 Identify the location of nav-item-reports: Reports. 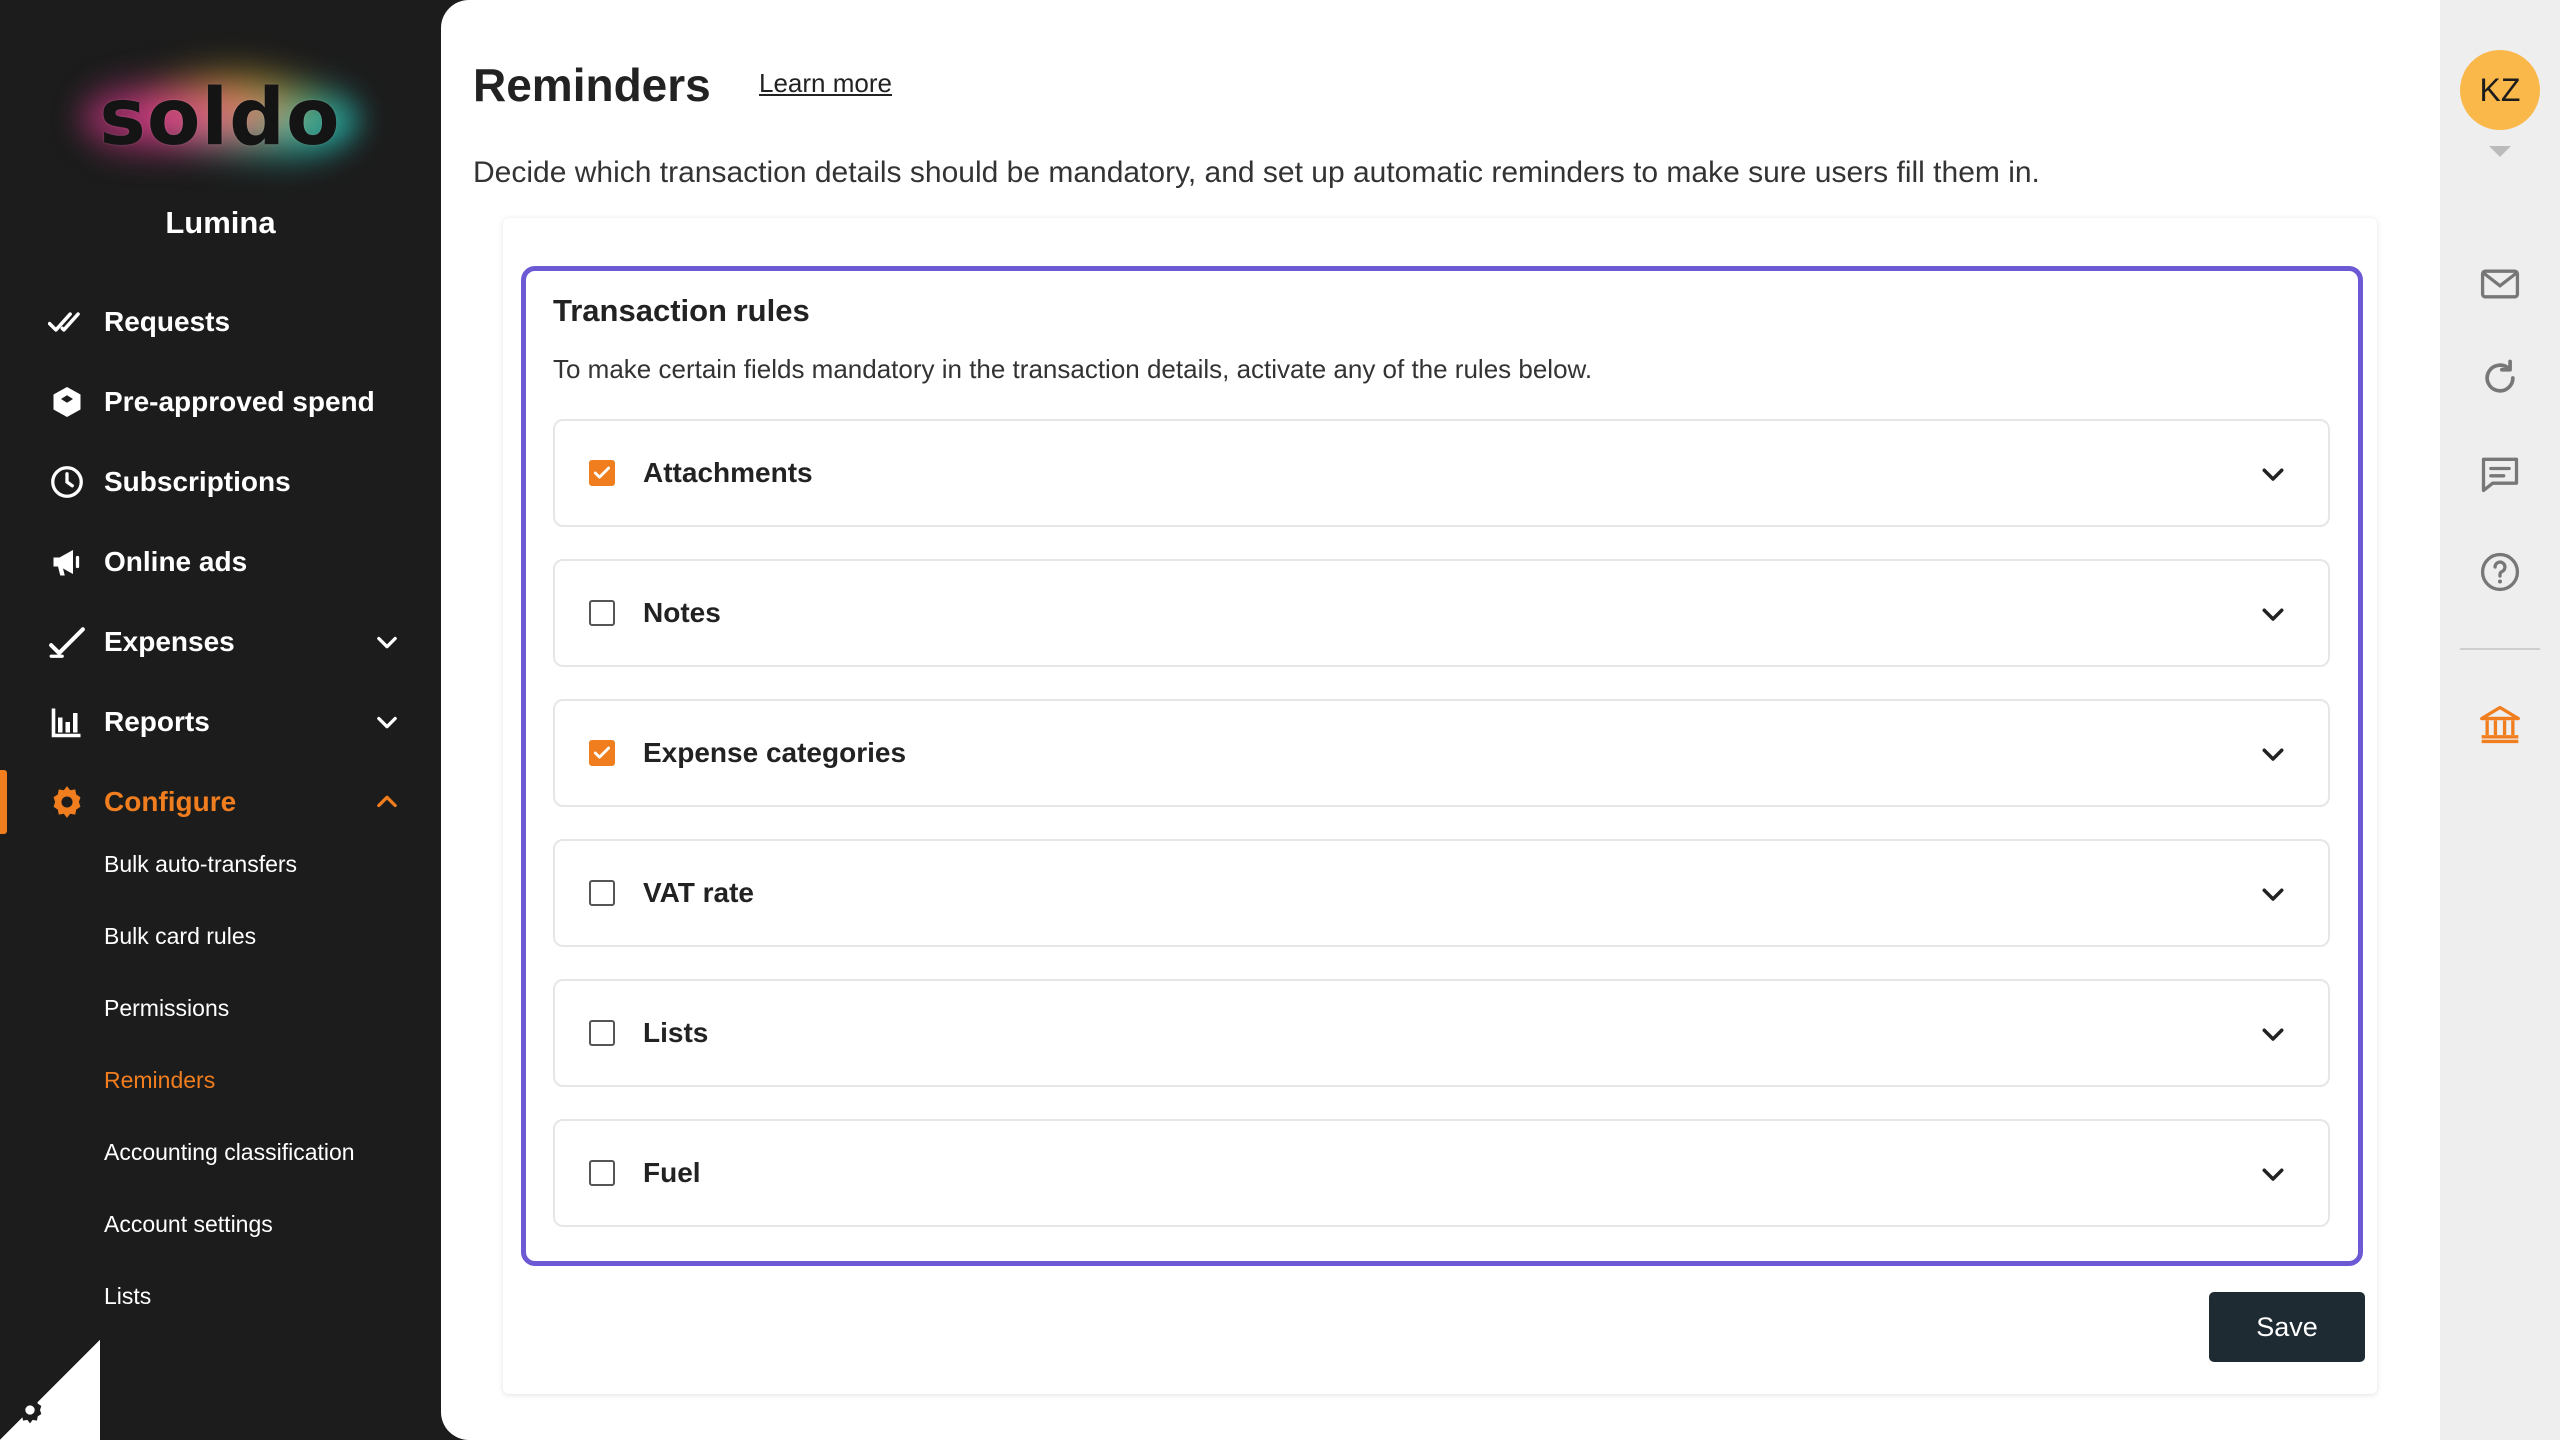
(220, 722).